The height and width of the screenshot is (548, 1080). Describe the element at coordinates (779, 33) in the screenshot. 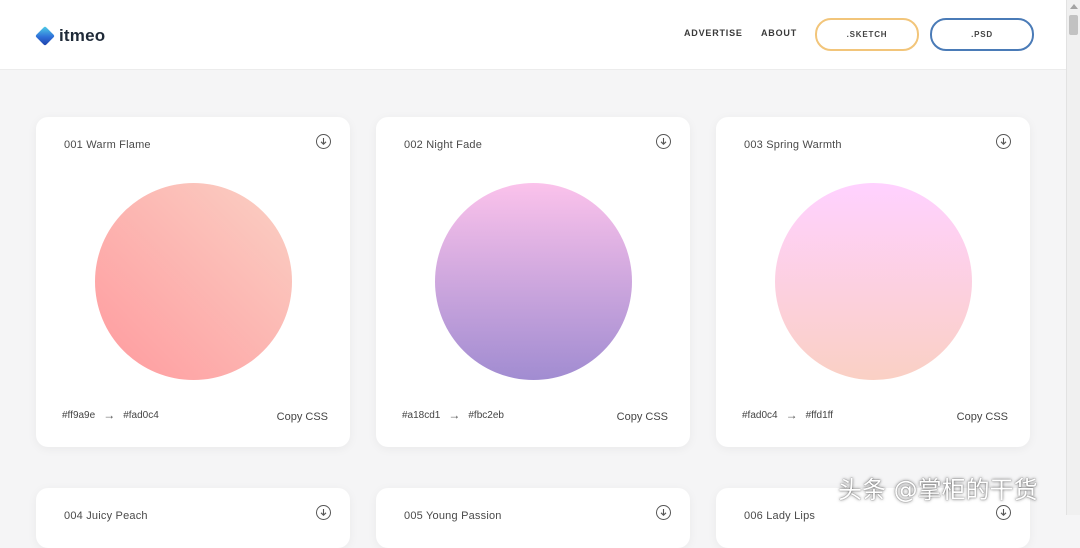

I see `nav-about: ABOUT` at that location.